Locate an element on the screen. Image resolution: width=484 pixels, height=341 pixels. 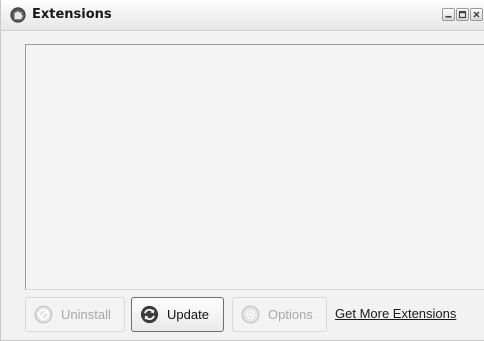
maximize-icon is located at coordinates (462, 14).